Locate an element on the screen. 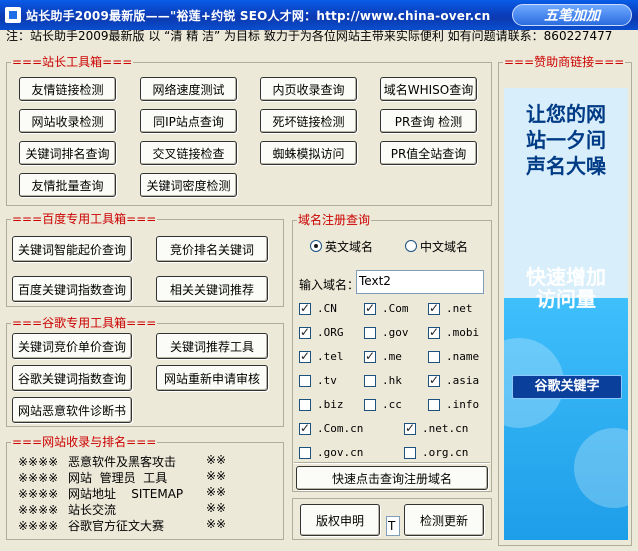  checkbox-com is located at coordinates (370, 308).